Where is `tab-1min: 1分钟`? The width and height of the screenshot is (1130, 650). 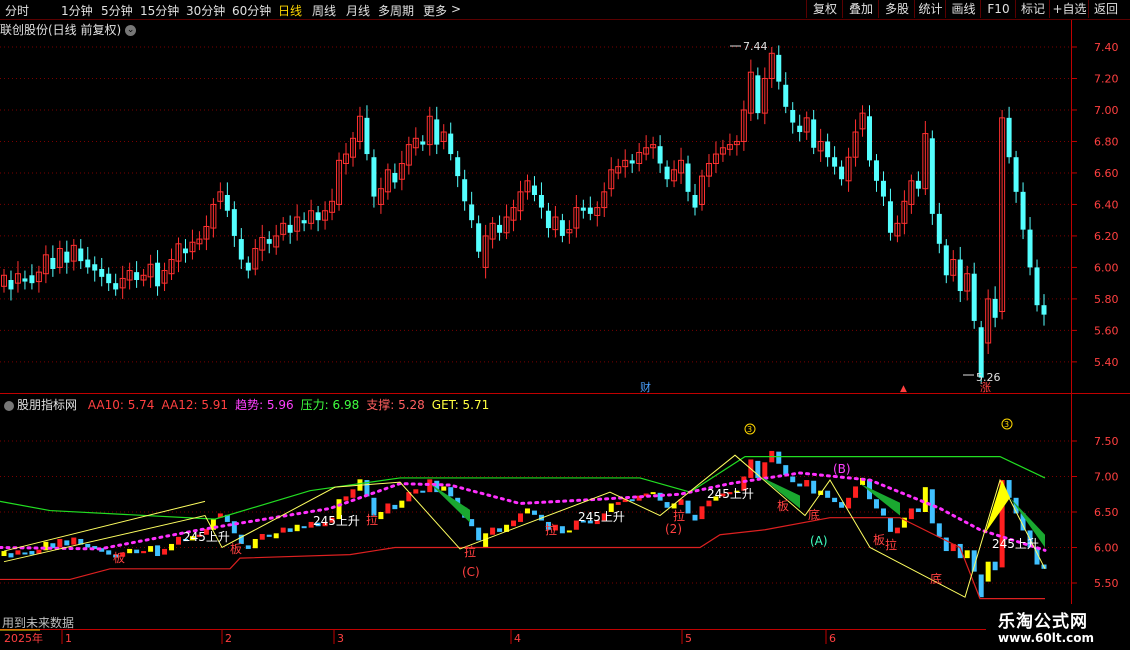 tab-1min: 1分钟 is located at coordinates (77, 10).